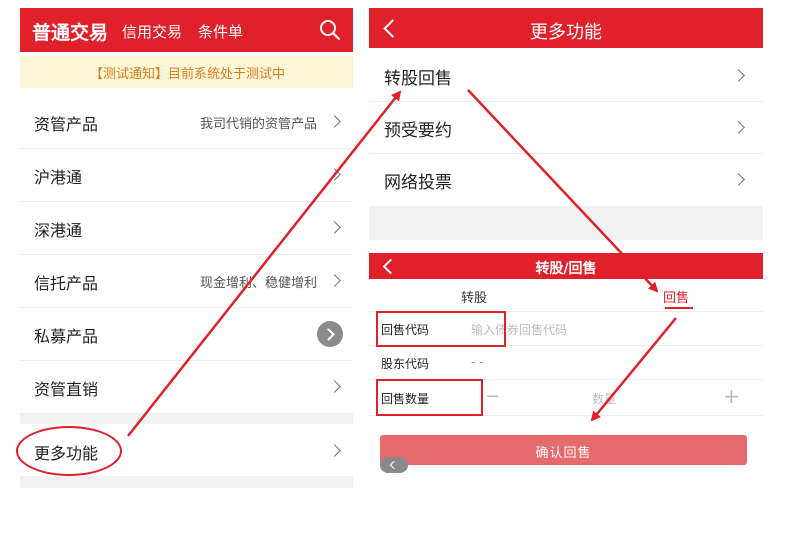 This screenshot has width=800, height=533. I want to click on arrow-to-sellback-tab, so click(563, 191).